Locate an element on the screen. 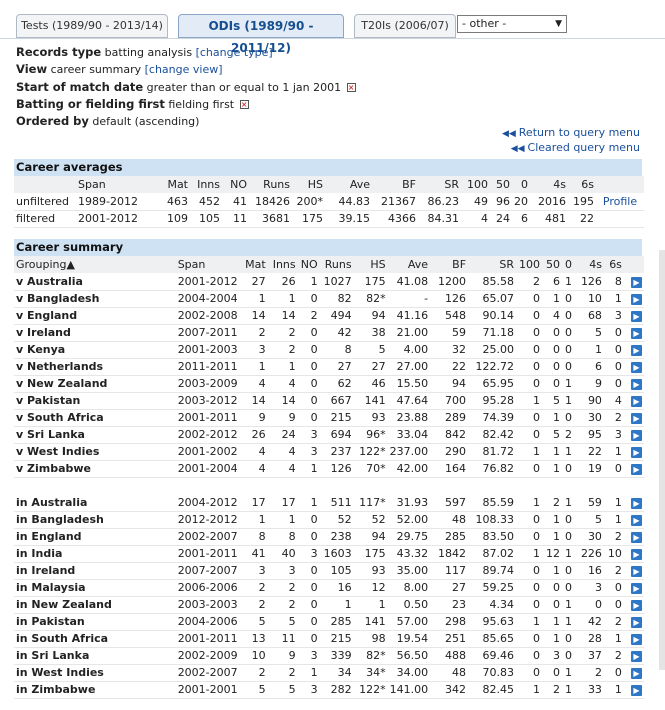  table-cell: 2003-2012 is located at coordinates (208, 401).